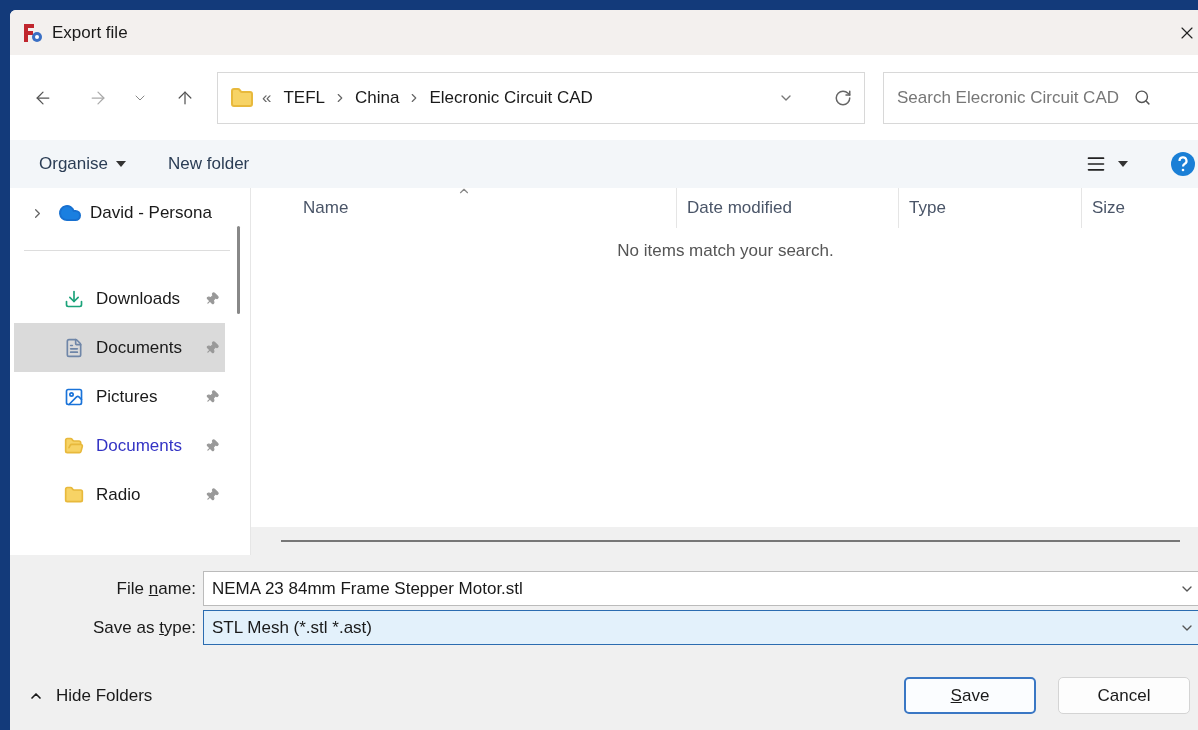 The height and width of the screenshot is (730, 1198). What do you see at coordinates (83, 164) in the screenshot?
I see `organise-menu: Organise` at bounding box center [83, 164].